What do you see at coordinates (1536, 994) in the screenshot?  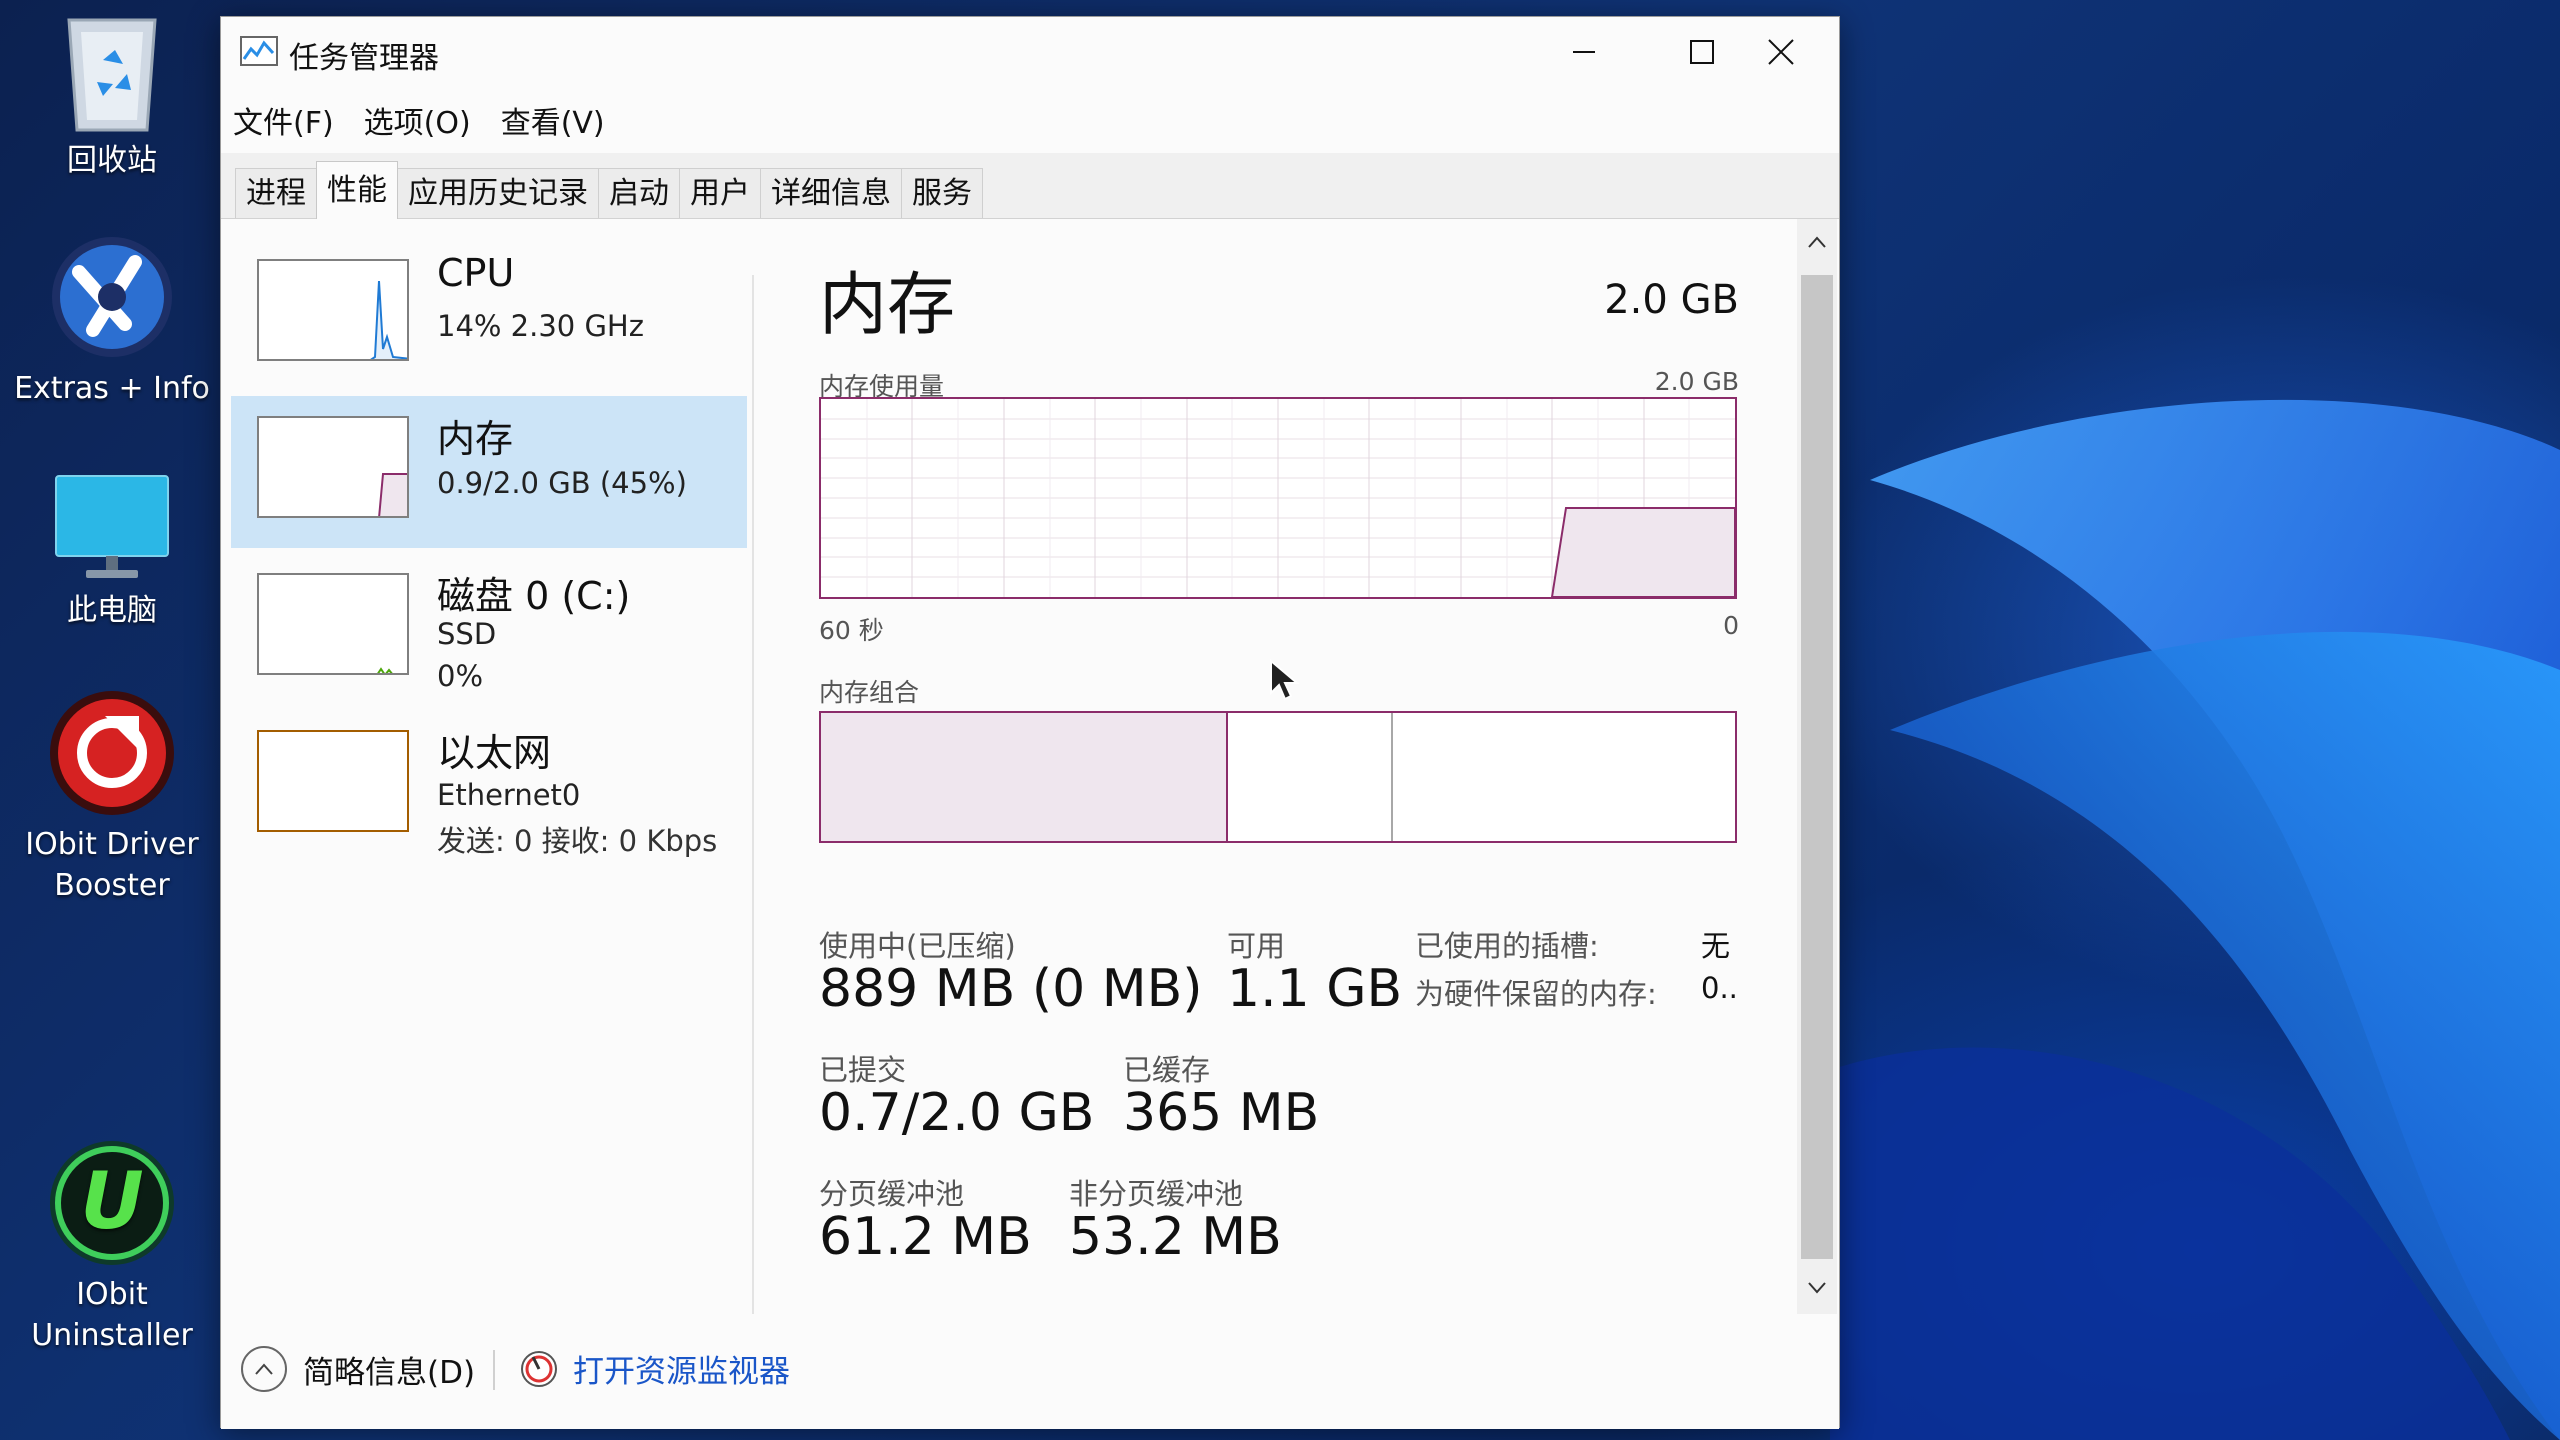 I see `hardware-reserved-label: 为硬件保留的内存:` at bounding box center [1536, 994].